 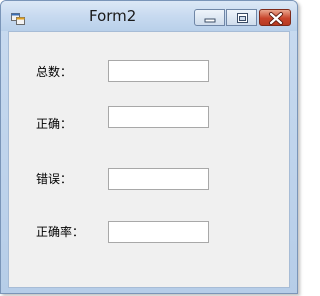 What do you see at coordinates (54, 72) in the screenshot?
I see `total-label: 总数：` at bounding box center [54, 72].